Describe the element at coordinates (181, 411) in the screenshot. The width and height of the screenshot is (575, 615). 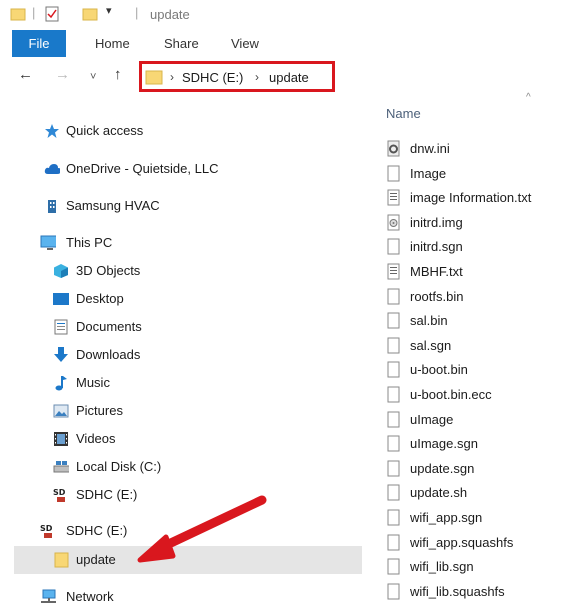
I see `sidebar-item-pictures: Pictures` at that location.